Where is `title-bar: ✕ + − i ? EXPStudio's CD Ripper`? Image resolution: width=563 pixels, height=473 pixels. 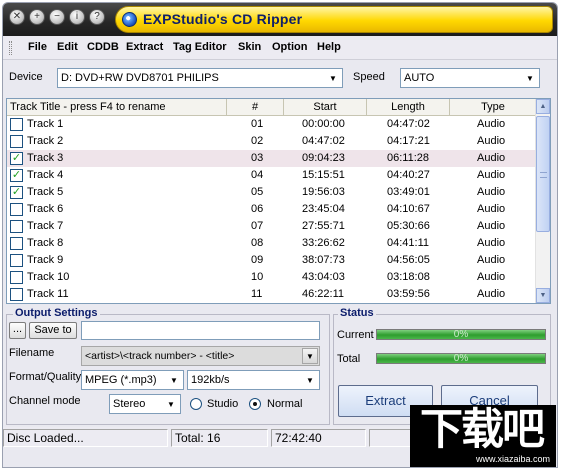 title-bar: ✕ + − i ? EXPStudio's CD Ripper is located at coordinates (280, 19).